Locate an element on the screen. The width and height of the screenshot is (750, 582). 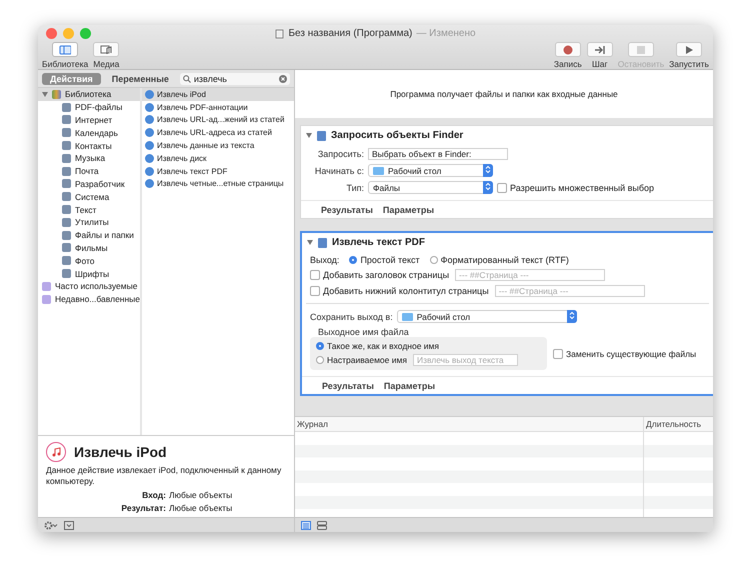
category-item: Часто используемые is located at coordinates (89, 286).